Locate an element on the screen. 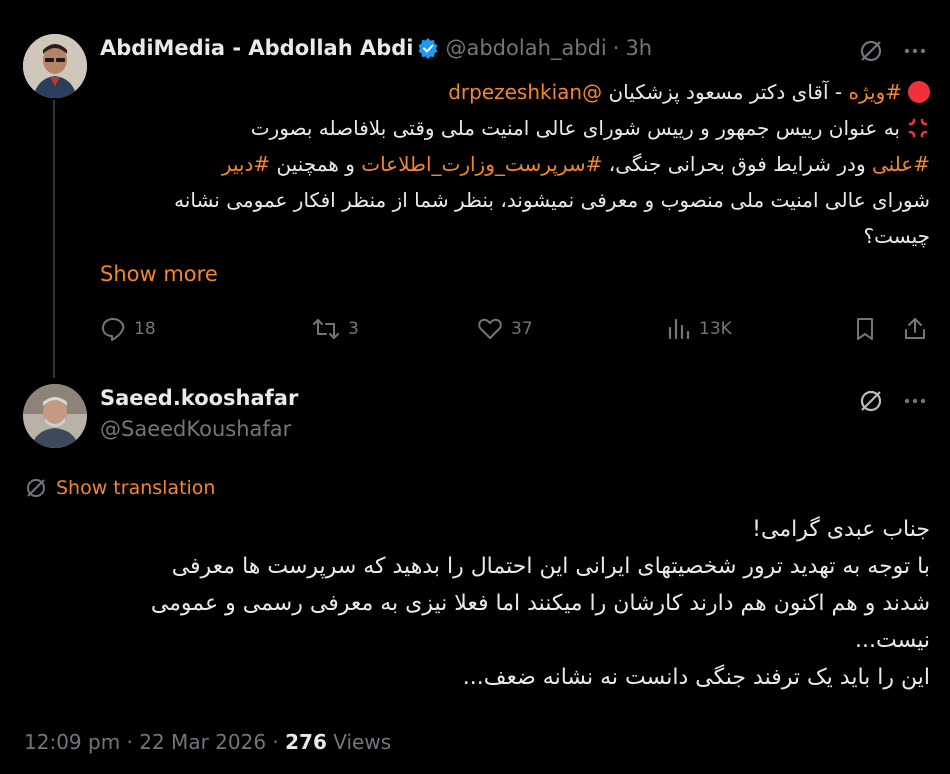 This screenshot has width=950, height=774. repost-icon is located at coordinates (326, 329).